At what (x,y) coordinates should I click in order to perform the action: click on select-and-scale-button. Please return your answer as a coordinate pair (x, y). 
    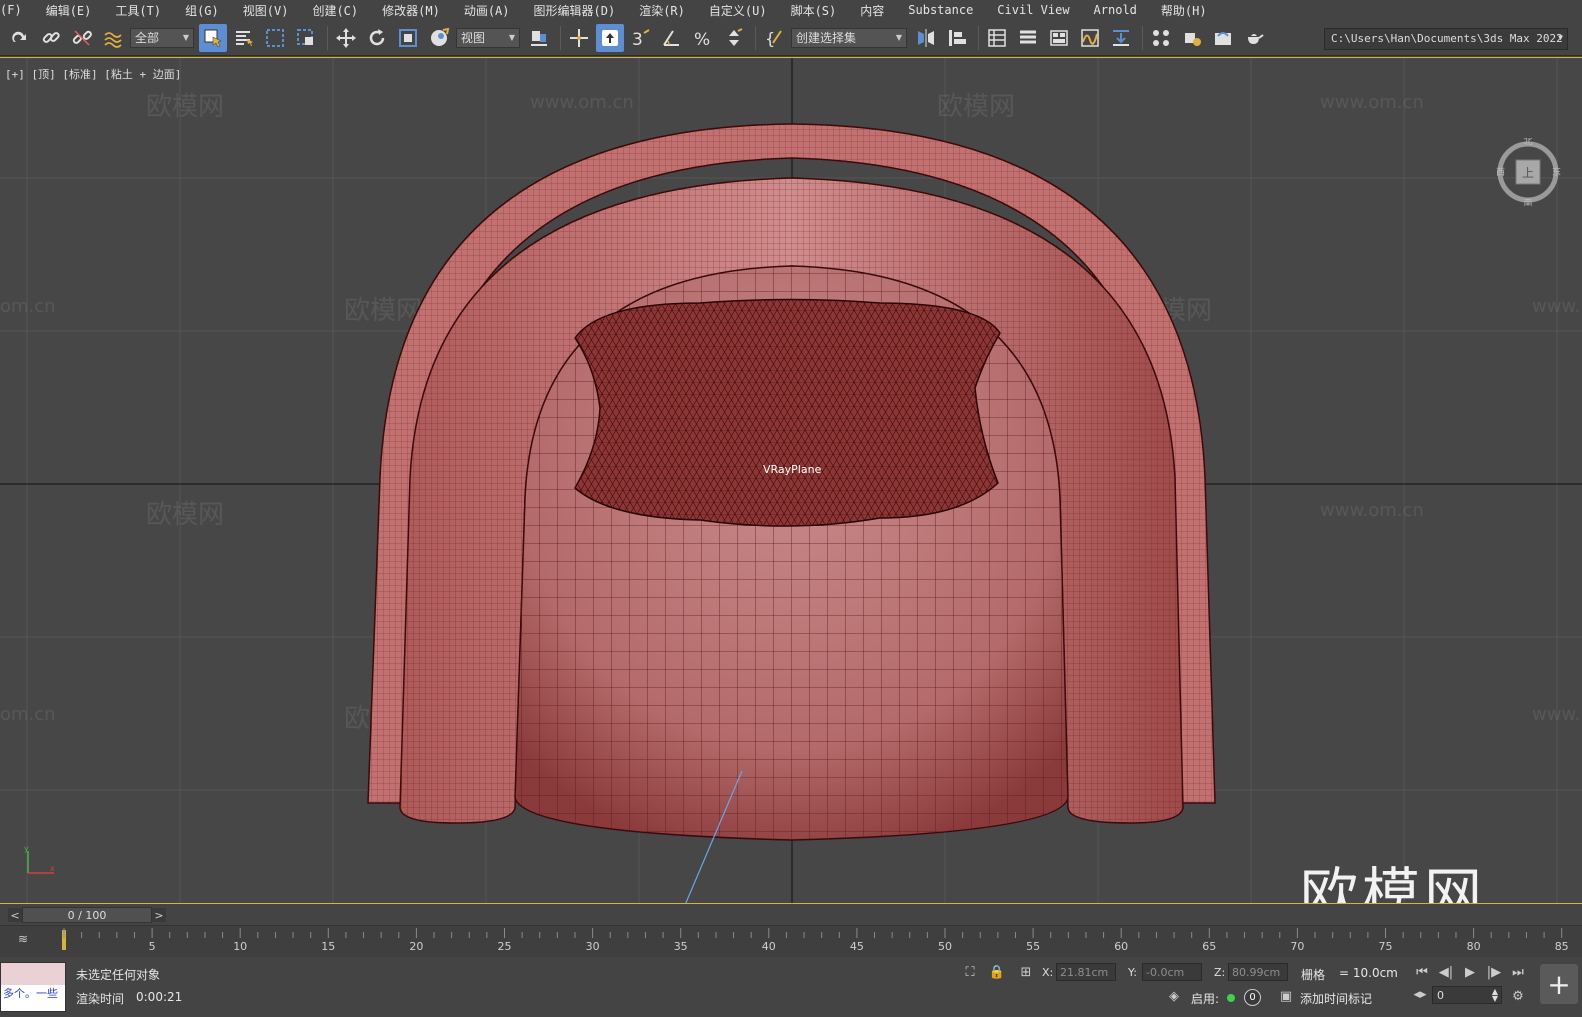
    Looking at the image, I should click on (408, 38).